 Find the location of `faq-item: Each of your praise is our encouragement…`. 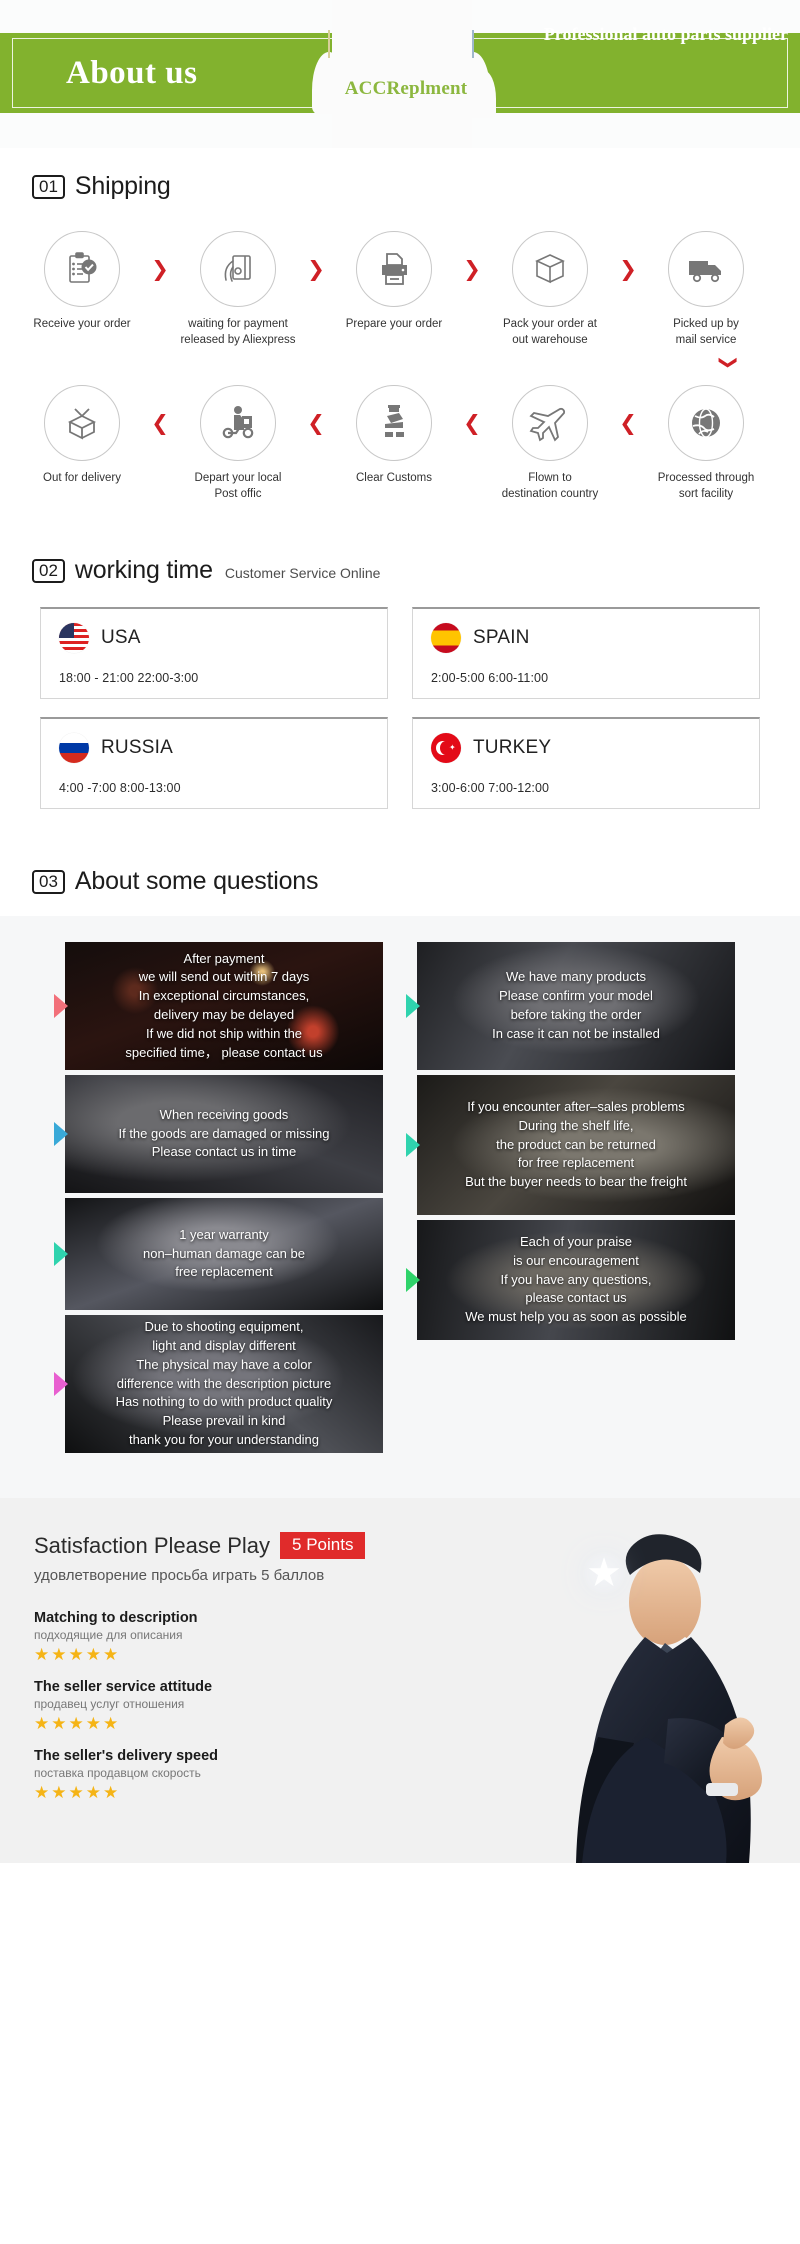

faq-item: Each of your praise is our encouragement… is located at coordinates (570, 1280).